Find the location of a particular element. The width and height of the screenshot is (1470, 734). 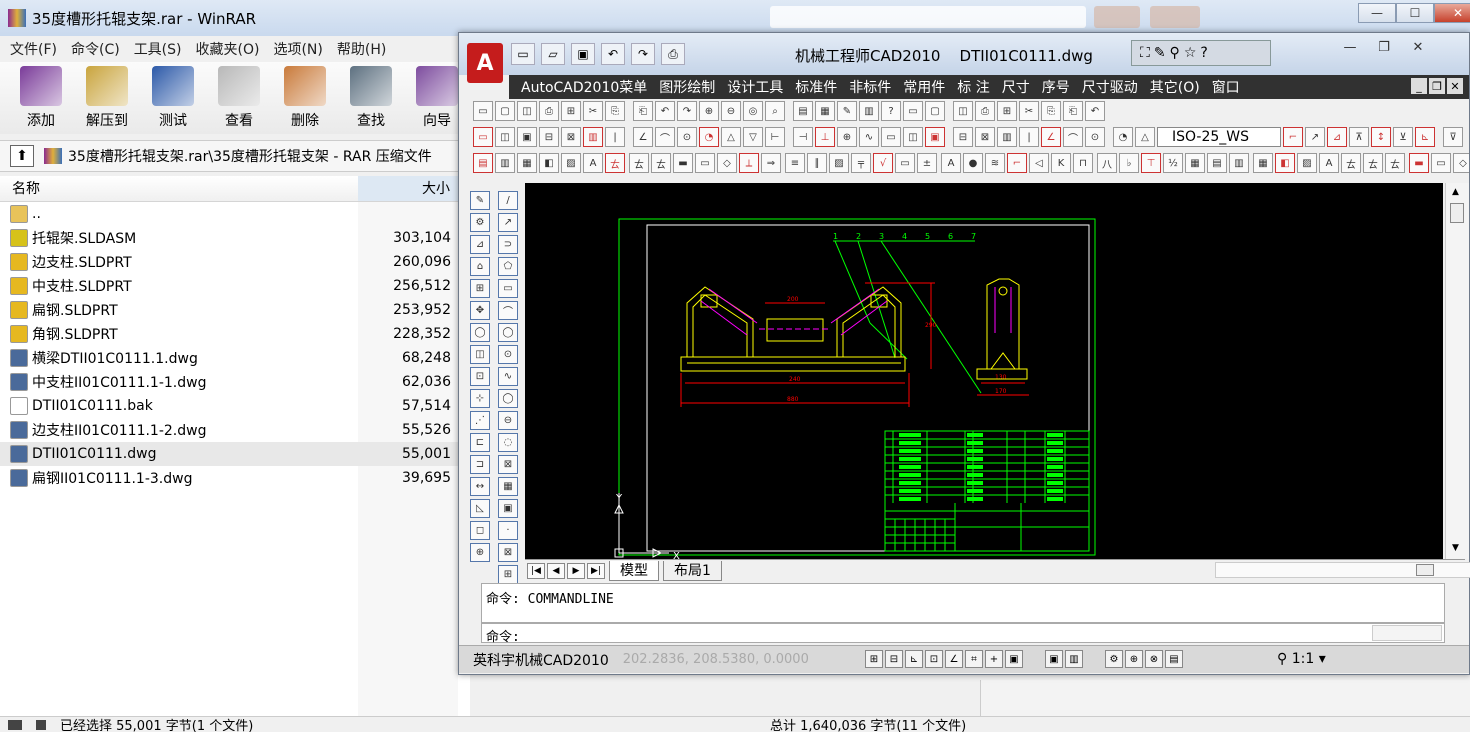

menu-item: 收藏夹(O) is located at coordinates (228, 49).